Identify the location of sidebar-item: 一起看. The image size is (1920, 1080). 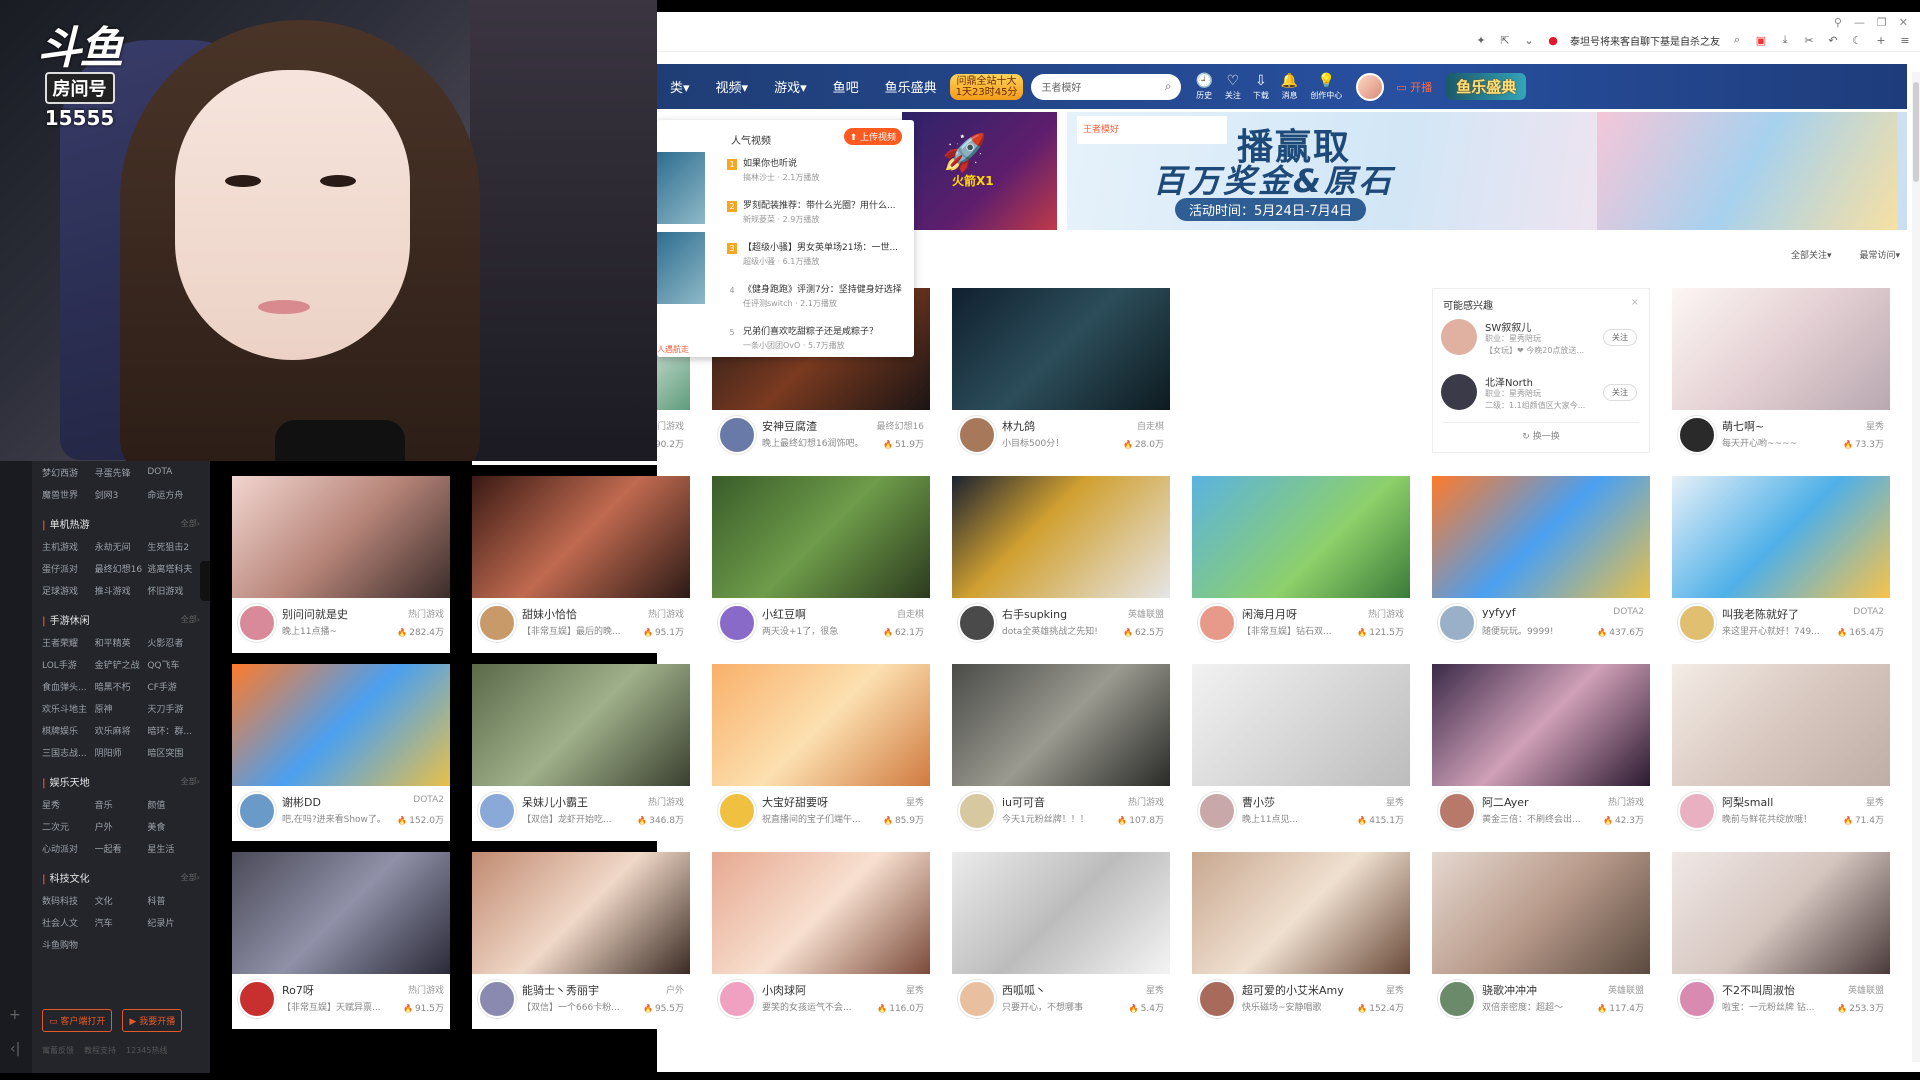
(121, 848).